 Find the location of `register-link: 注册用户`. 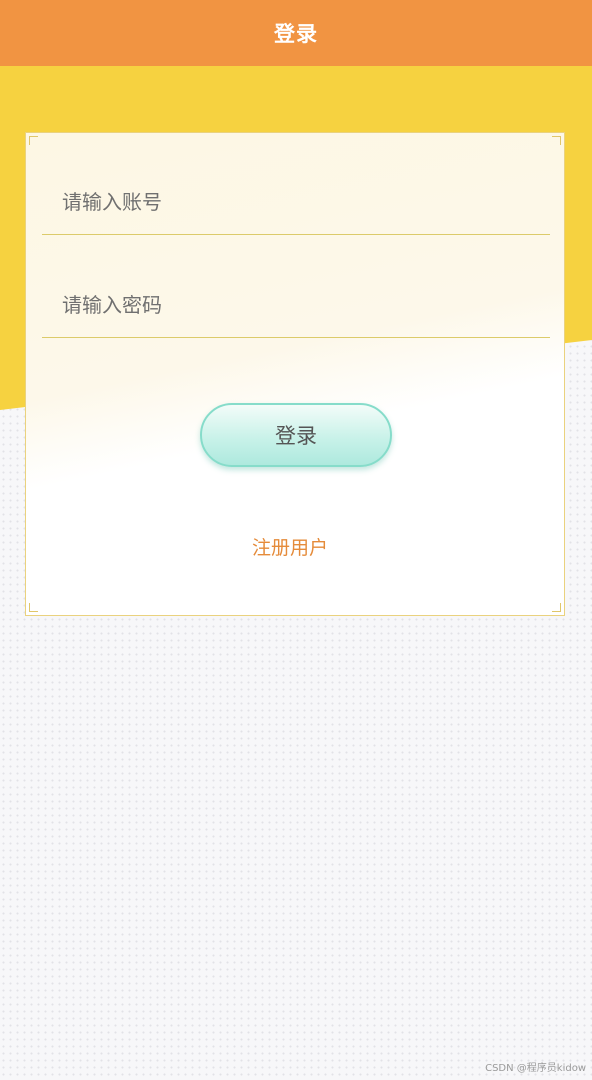

register-link: 注册用户 is located at coordinates (290, 546).